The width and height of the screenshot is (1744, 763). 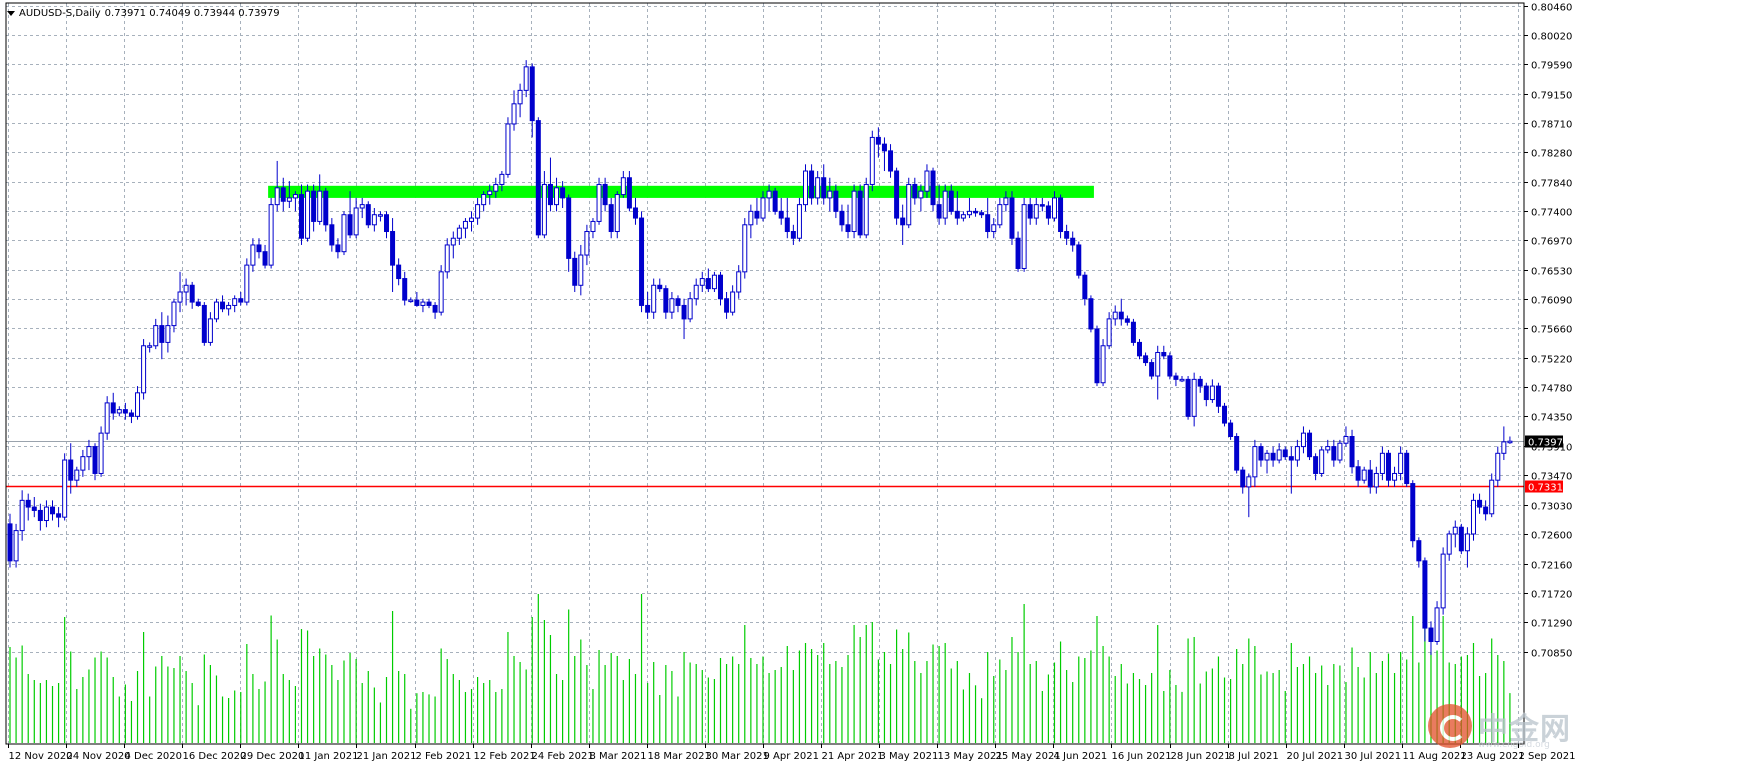 I want to click on symbol-label: AUDUSD-S,Daily, so click(x=60, y=13).